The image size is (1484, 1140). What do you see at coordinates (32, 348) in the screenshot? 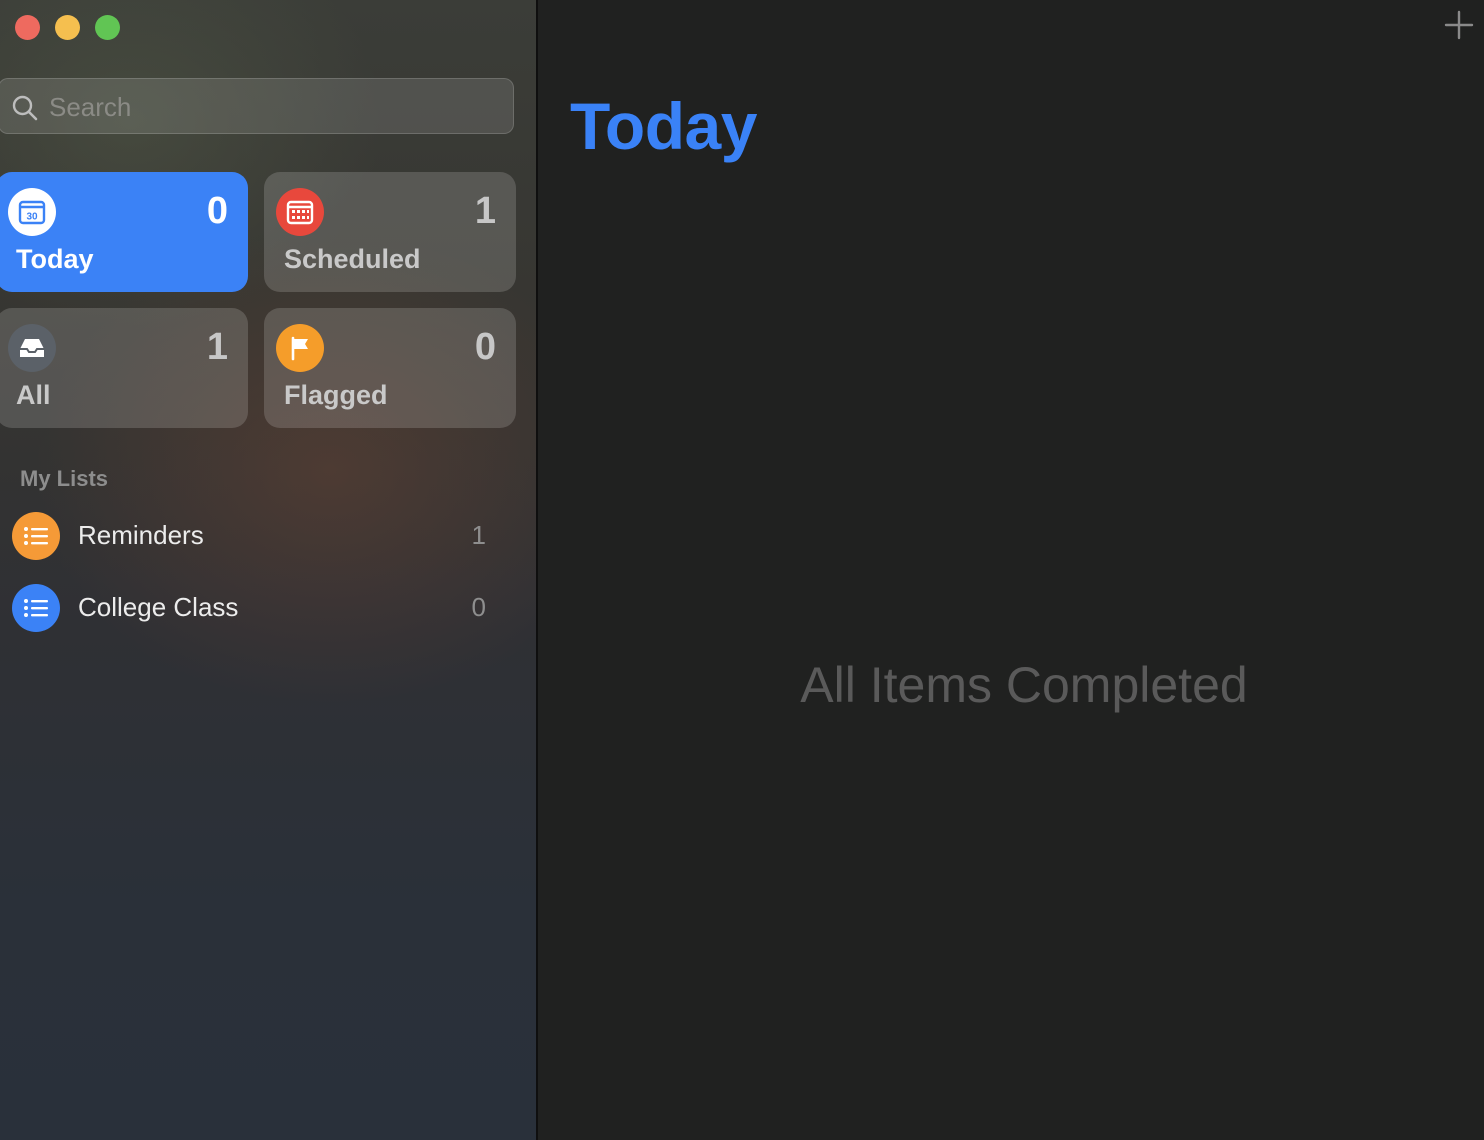
I see `tray-icon` at bounding box center [32, 348].